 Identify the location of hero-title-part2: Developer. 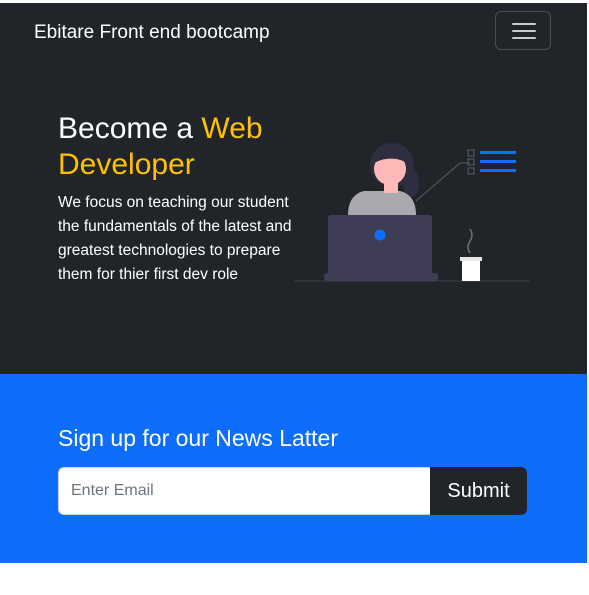
(126, 164).